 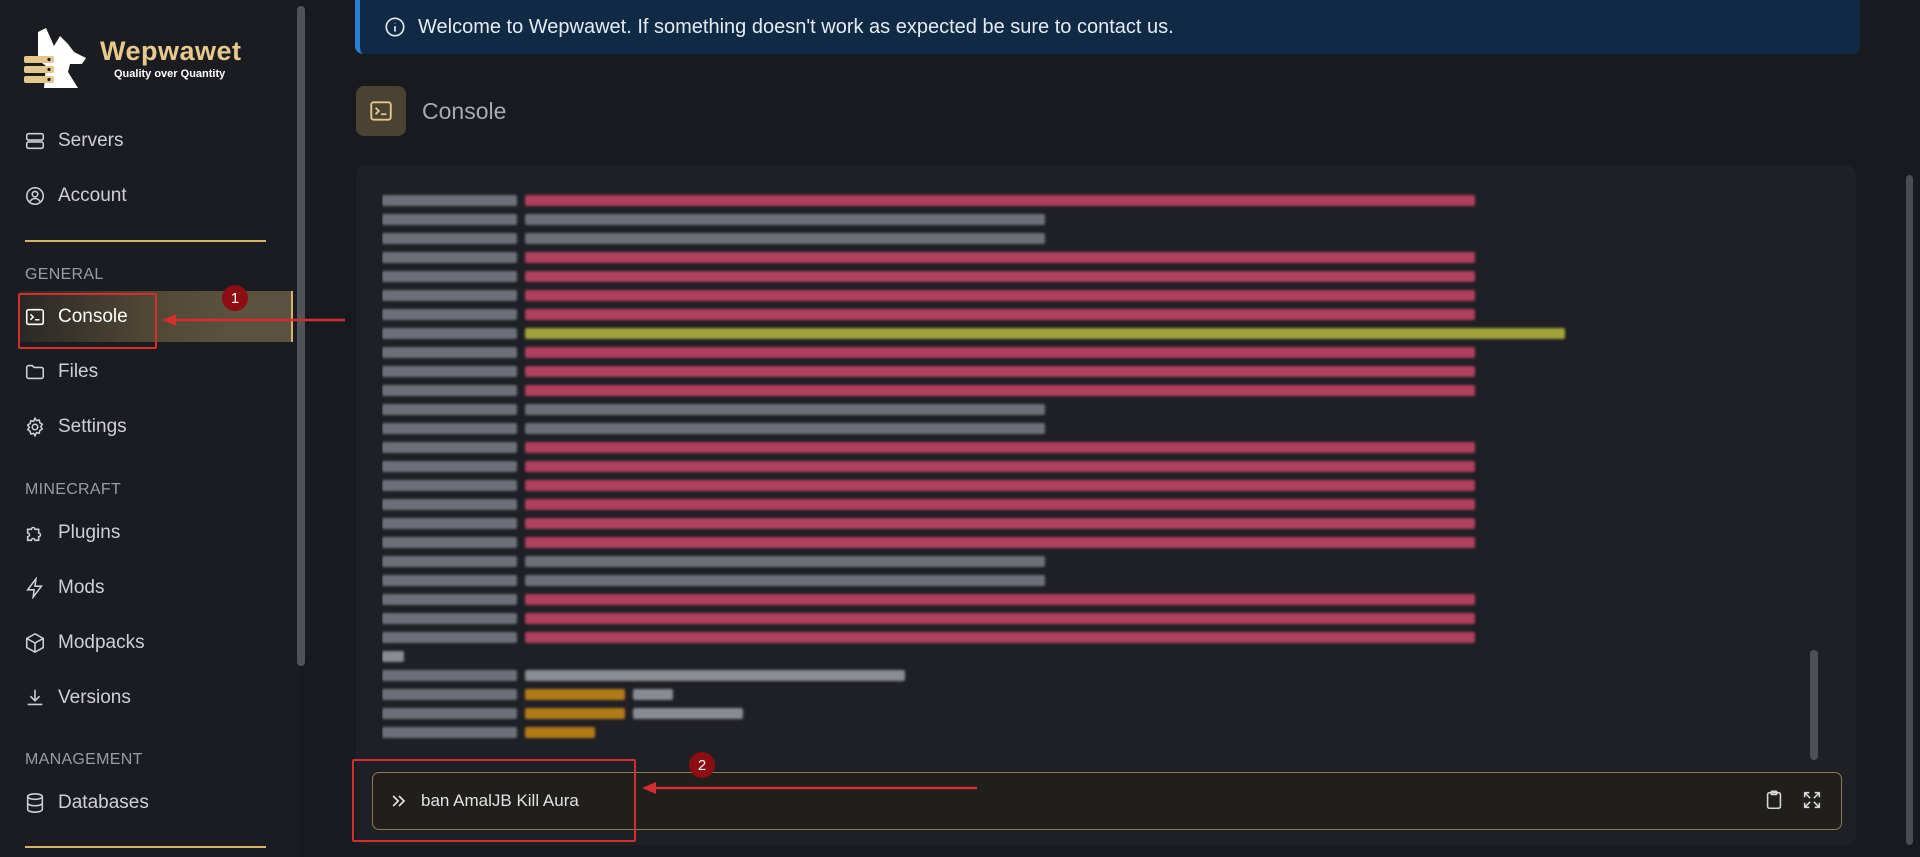 What do you see at coordinates (35, 196) in the screenshot?
I see `user-circle-icon` at bounding box center [35, 196].